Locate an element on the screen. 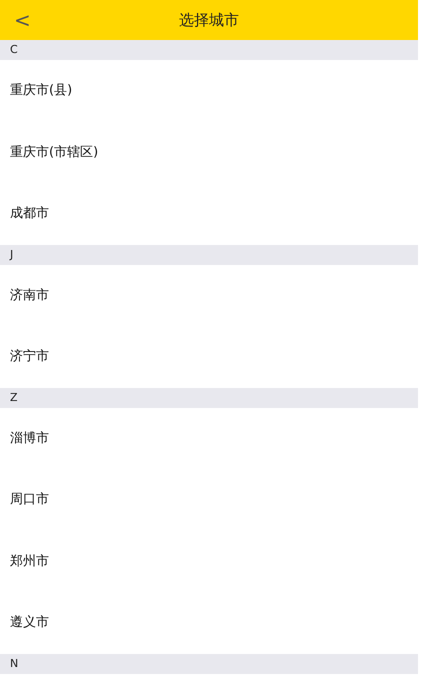 The height and width of the screenshot is (696, 442). city-item: 周口市 is located at coordinates (209, 499).